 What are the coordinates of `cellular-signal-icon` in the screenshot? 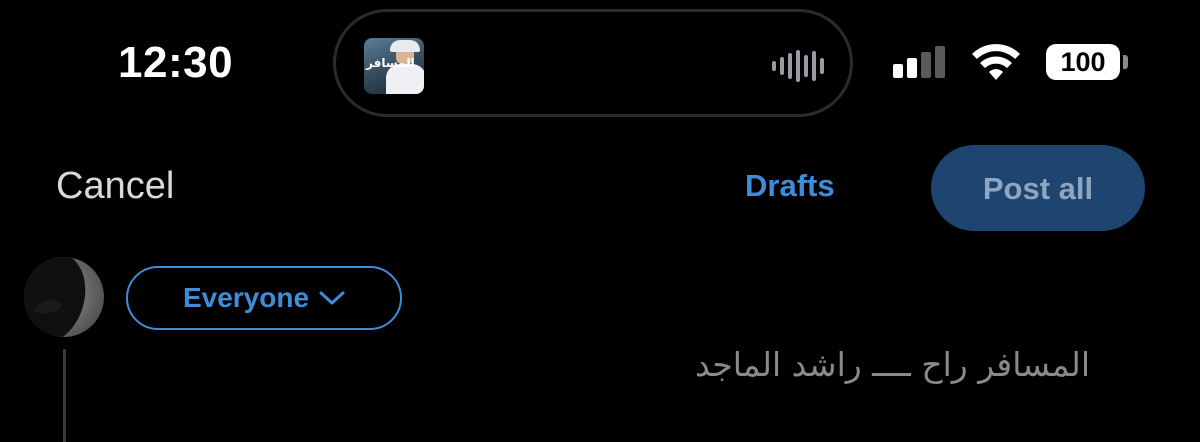 It's located at (921, 63).